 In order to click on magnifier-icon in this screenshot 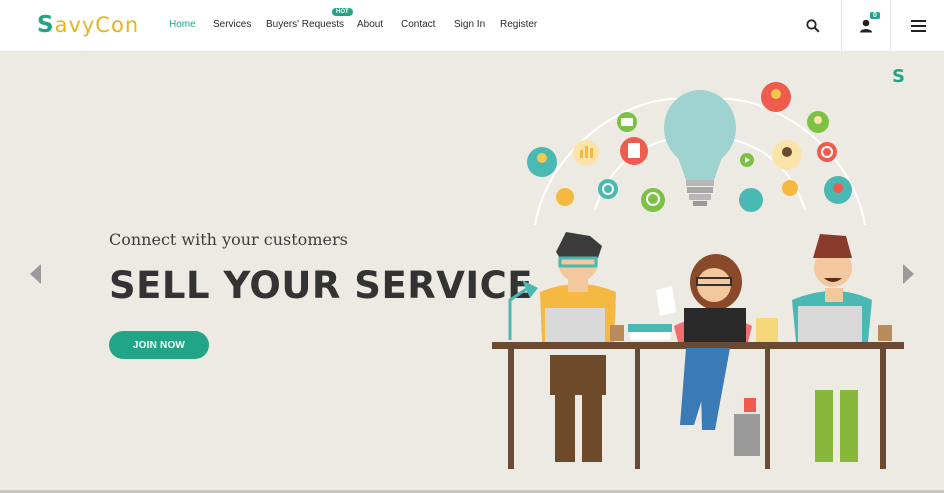, I will do `click(653, 200)`.